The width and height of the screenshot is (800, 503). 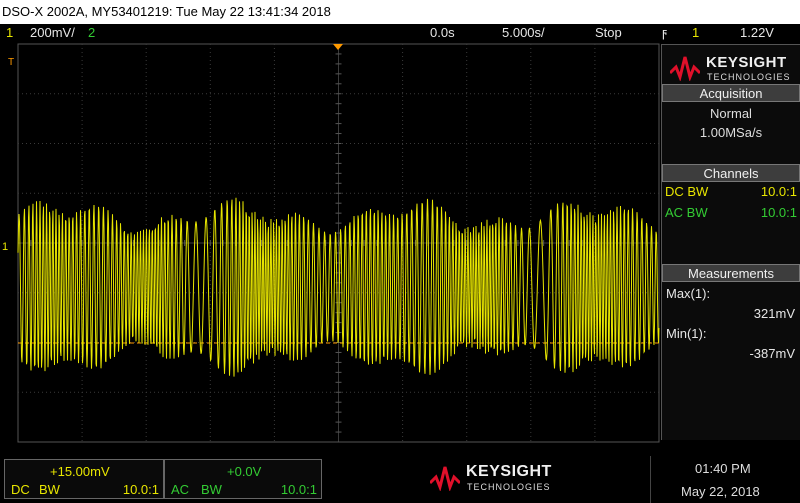 What do you see at coordinates (731, 93) in the screenshot?
I see `acquisition-heading: Acquisition` at bounding box center [731, 93].